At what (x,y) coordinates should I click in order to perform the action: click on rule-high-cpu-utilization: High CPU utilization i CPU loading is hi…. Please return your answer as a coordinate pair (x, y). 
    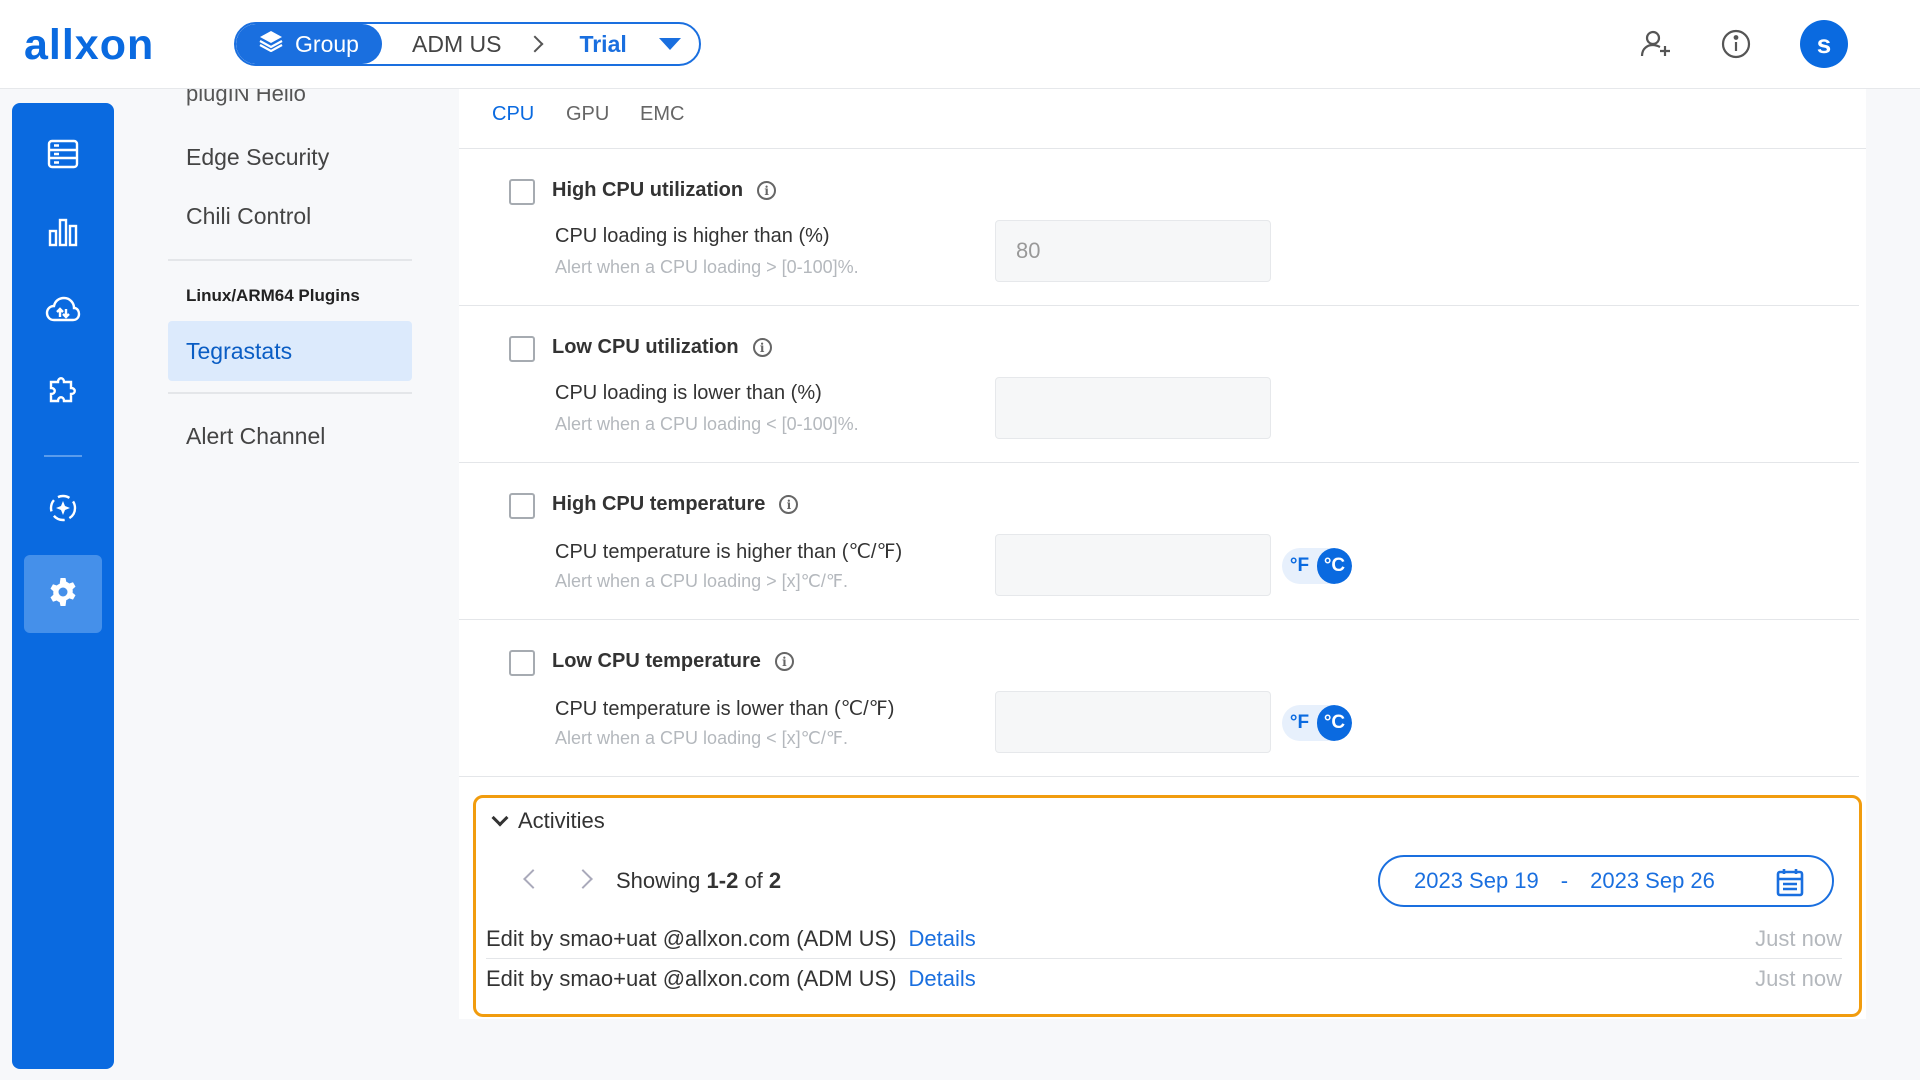
    Looking at the image, I should click on (1159, 227).